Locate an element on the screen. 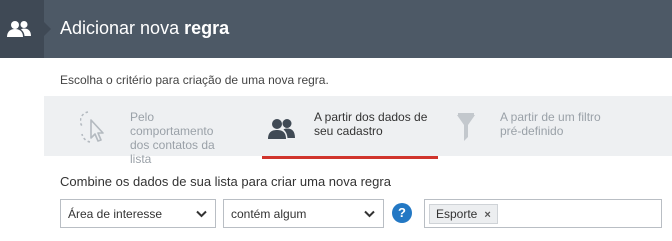 Image resolution: width=672 pixels, height=241 pixels. tab-predefined-filter-label: A partir de um filtro pré-definido is located at coordinates (550, 124).